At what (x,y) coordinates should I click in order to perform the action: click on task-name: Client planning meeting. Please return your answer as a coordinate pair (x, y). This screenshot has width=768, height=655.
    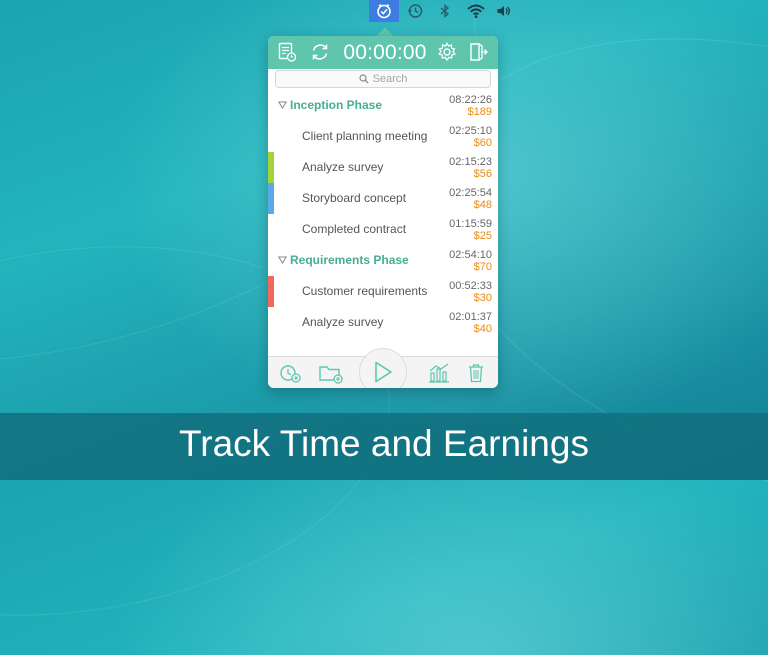
    Looking at the image, I should click on (365, 136).